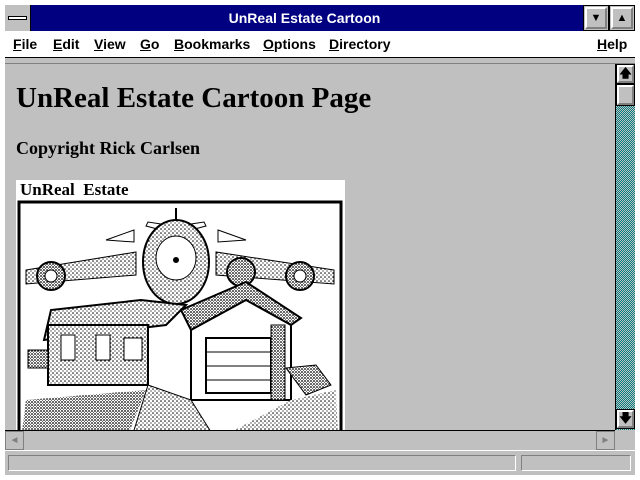 This screenshot has width=640, height=480. Describe the element at coordinates (74, 189) in the screenshot. I see `cartoon-caption: UnReal Estate` at that location.